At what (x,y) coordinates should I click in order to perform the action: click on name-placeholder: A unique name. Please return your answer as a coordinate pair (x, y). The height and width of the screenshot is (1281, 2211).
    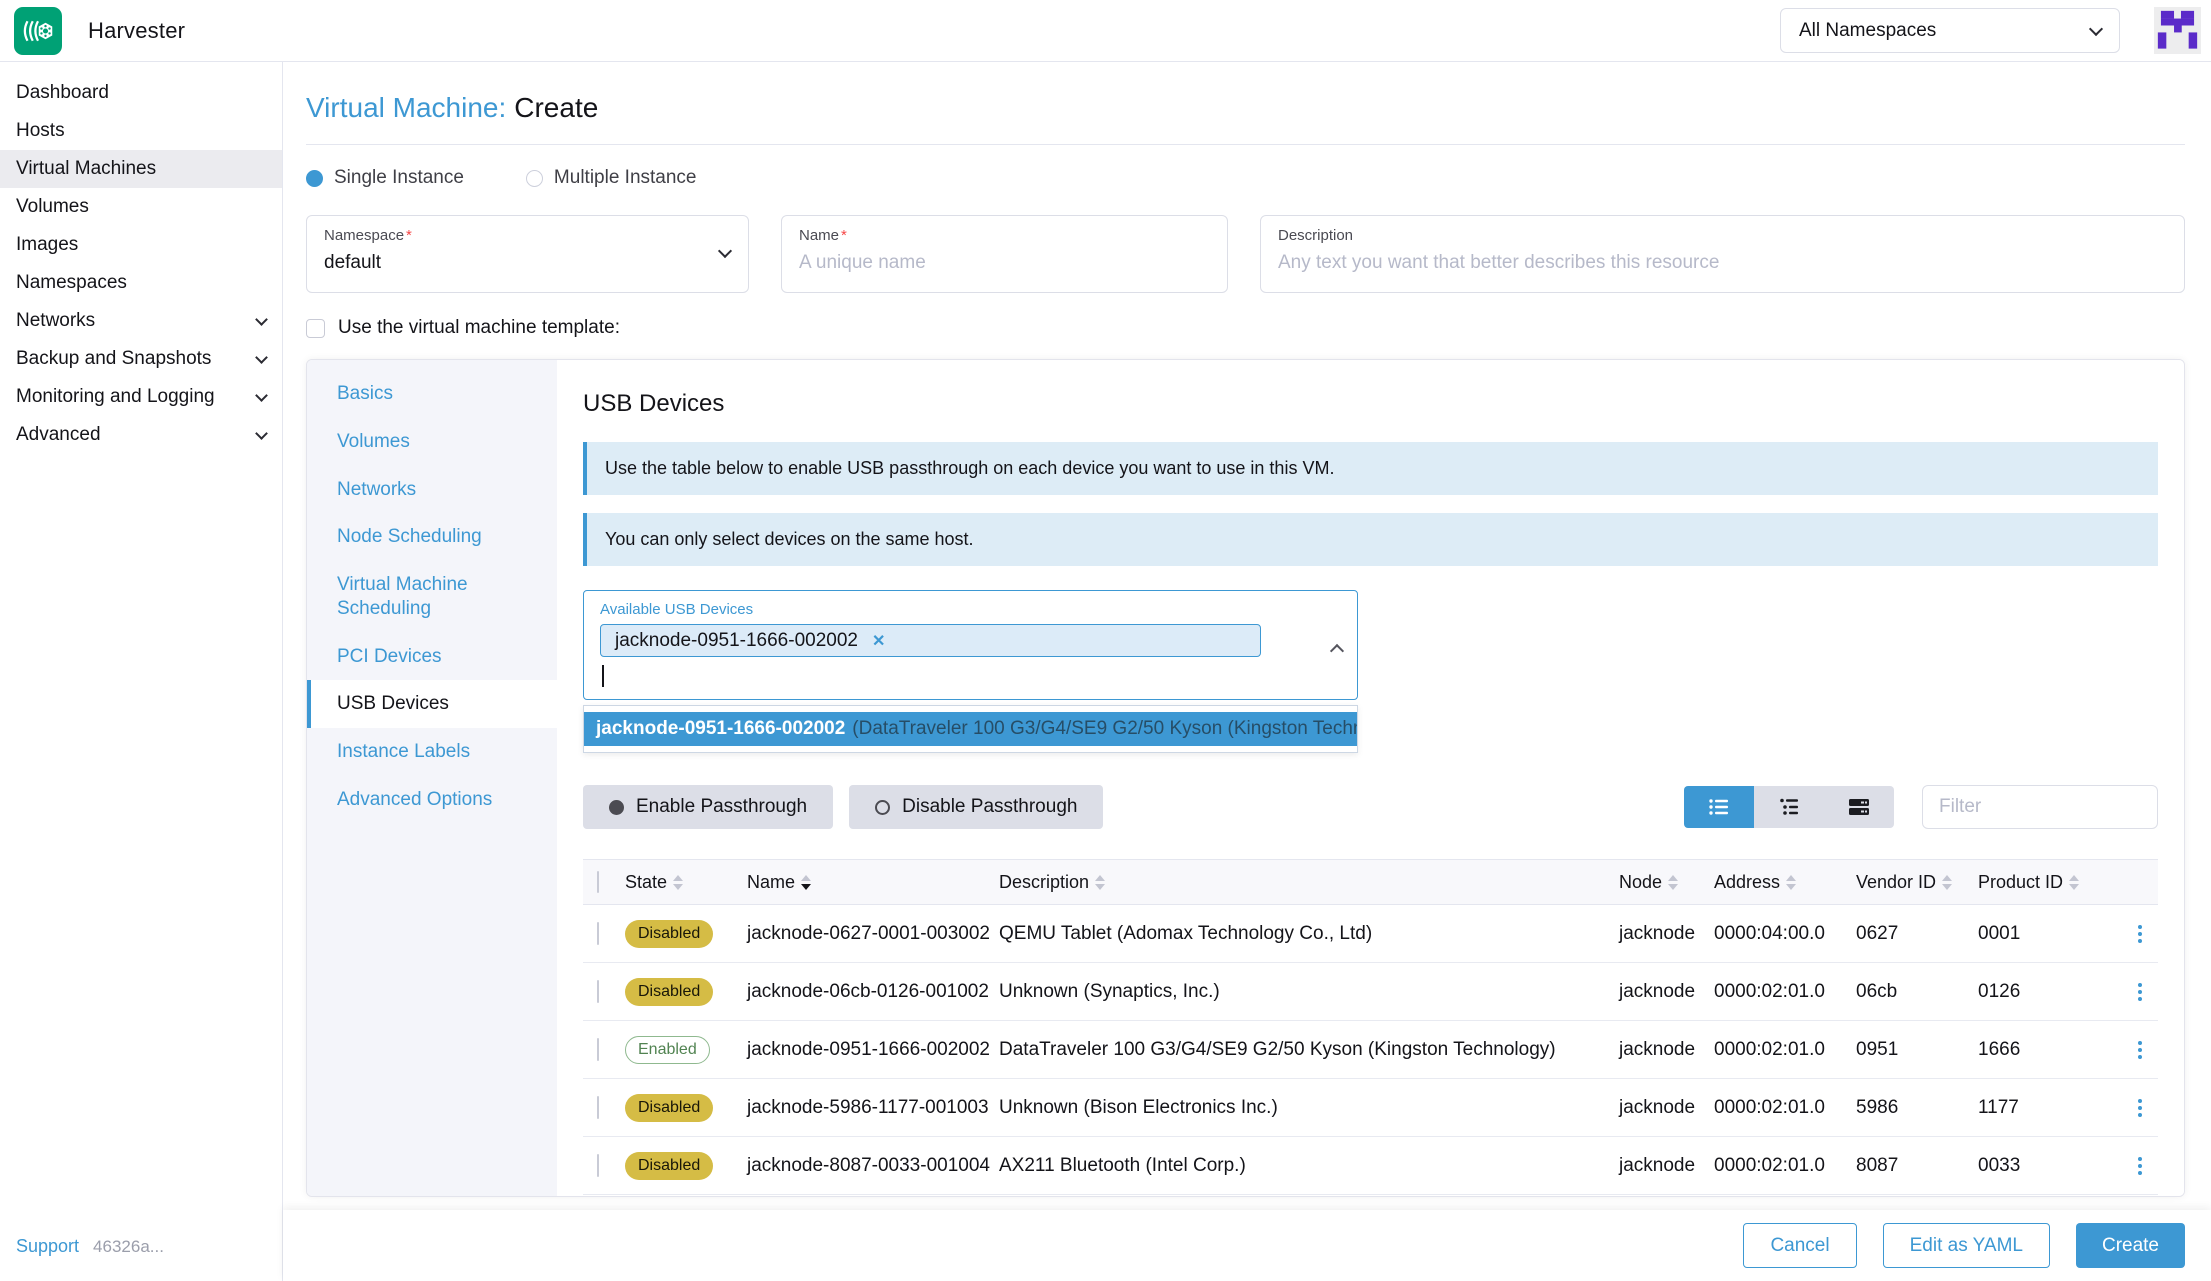
    Looking at the image, I should click on (862, 262).